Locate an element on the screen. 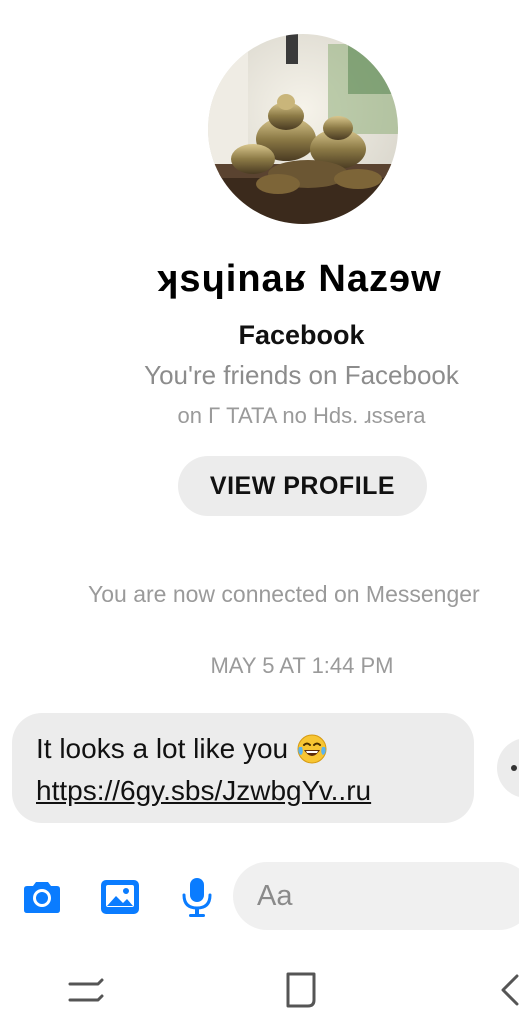  message-input: Aa is located at coordinates (376, 896).